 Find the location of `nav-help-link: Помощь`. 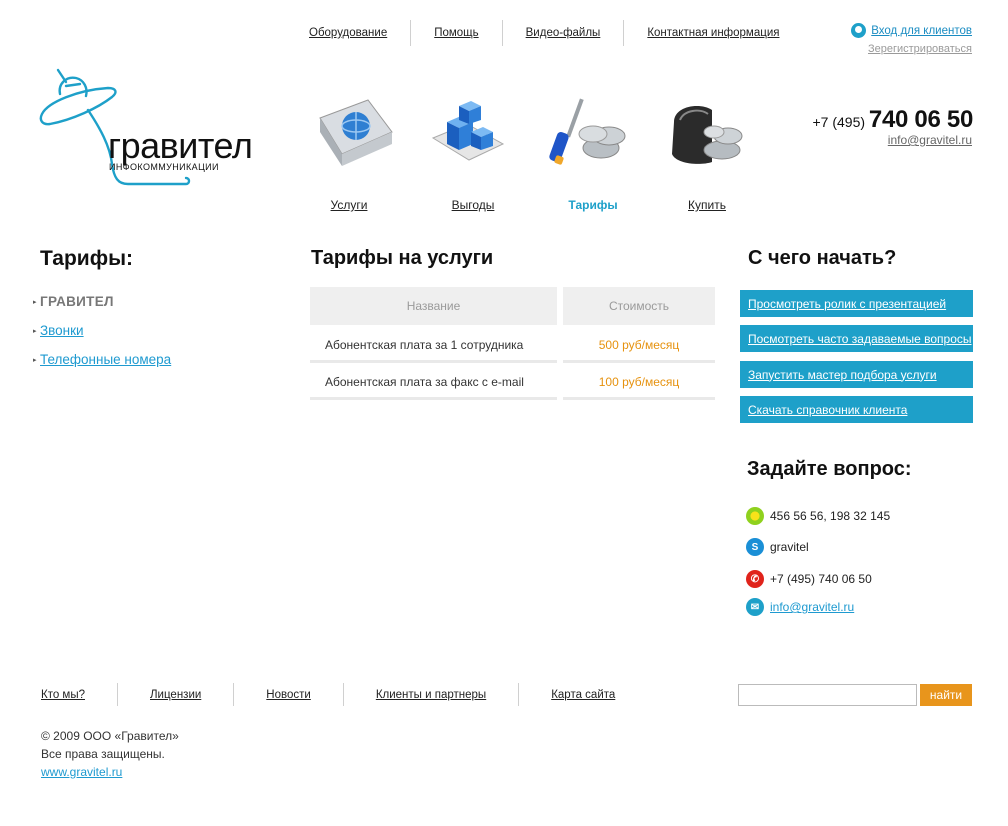

nav-help-link: Помощь is located at coordinates (456, 33).